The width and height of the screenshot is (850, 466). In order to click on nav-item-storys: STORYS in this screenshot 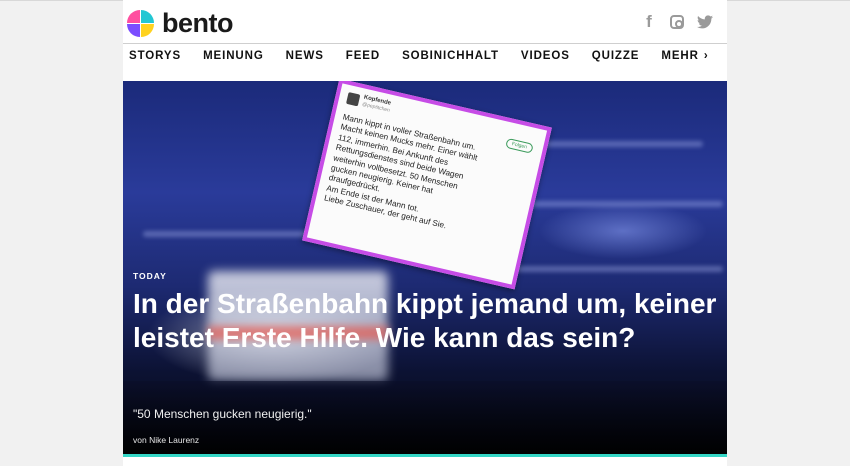, I will do `click(155, 56)`.